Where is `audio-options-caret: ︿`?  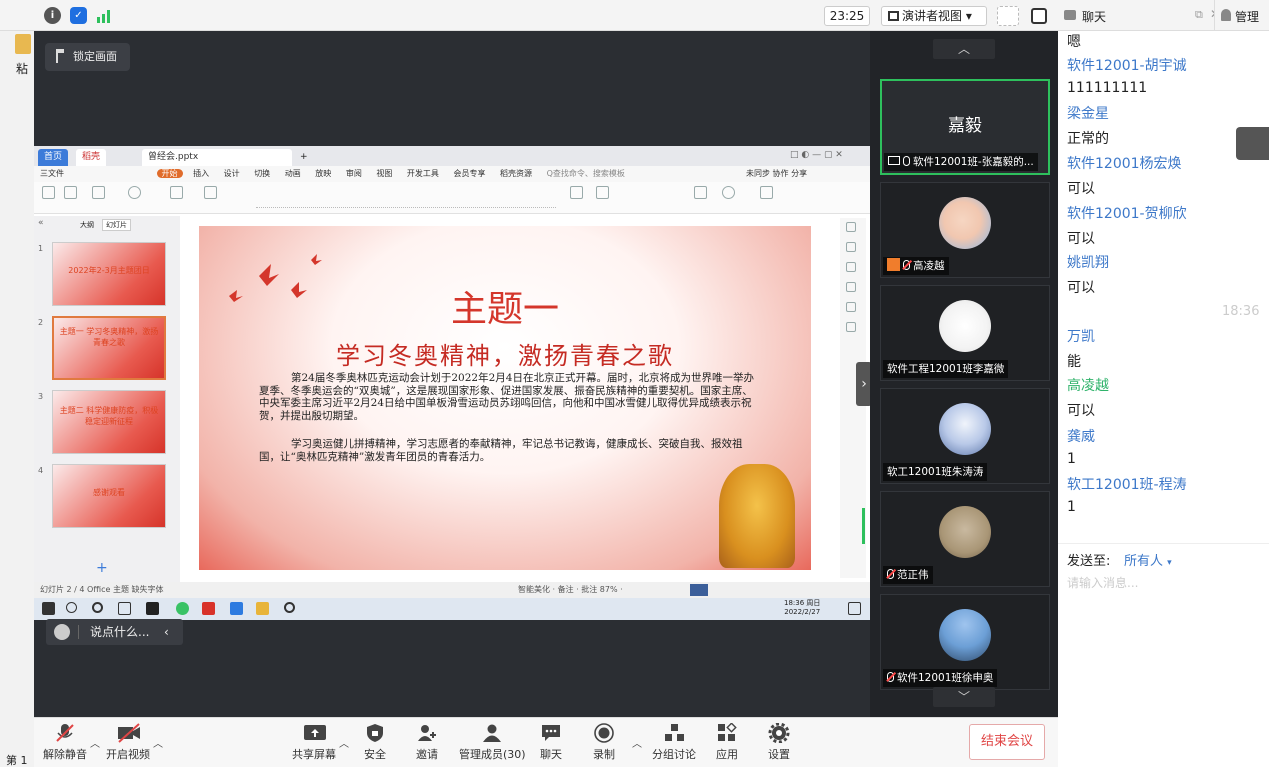 audio-options-caret: ︿ is located at coordinates (95, 742).